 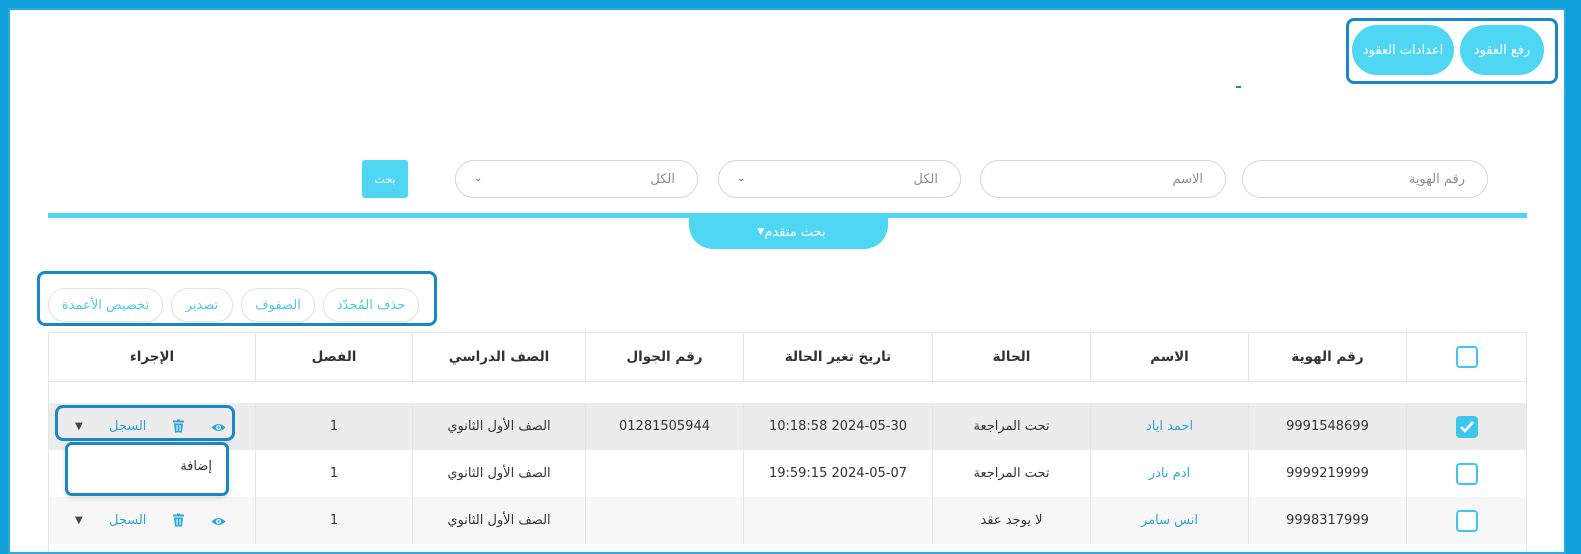 What do you see at coordinates (664, 357) in the screenshot?
I see `header-mobile: رقم الجوال` at bounding box center [664, 357].